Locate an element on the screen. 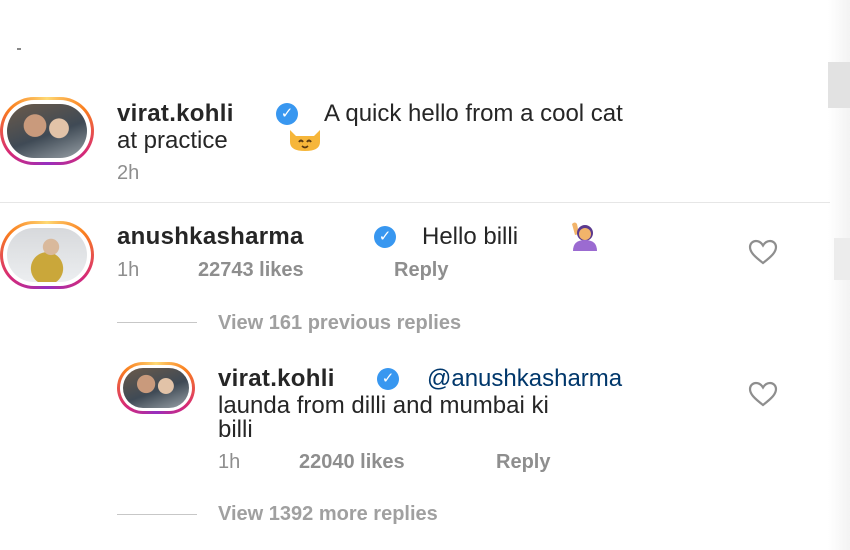  more-replies-rule is located at coordinates (157, 514).